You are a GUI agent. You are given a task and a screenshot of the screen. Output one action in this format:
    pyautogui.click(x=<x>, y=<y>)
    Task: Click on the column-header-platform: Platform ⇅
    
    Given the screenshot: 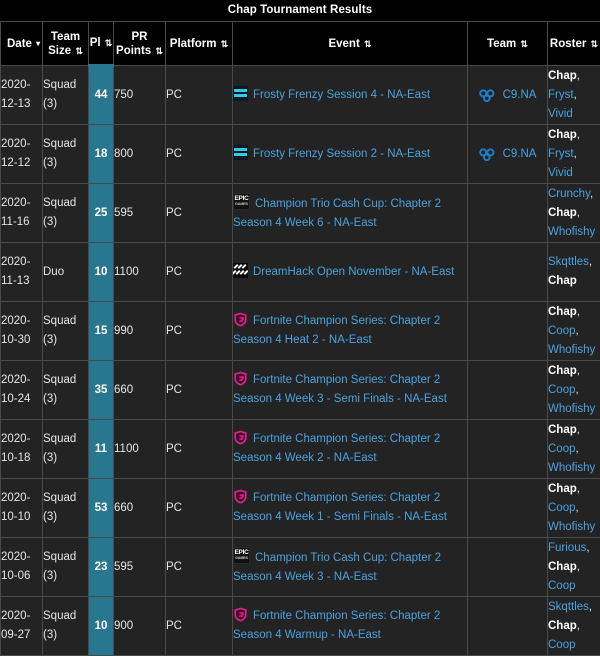 What is the action you would take?
    pyautogui.click(x=199, y=44)
    